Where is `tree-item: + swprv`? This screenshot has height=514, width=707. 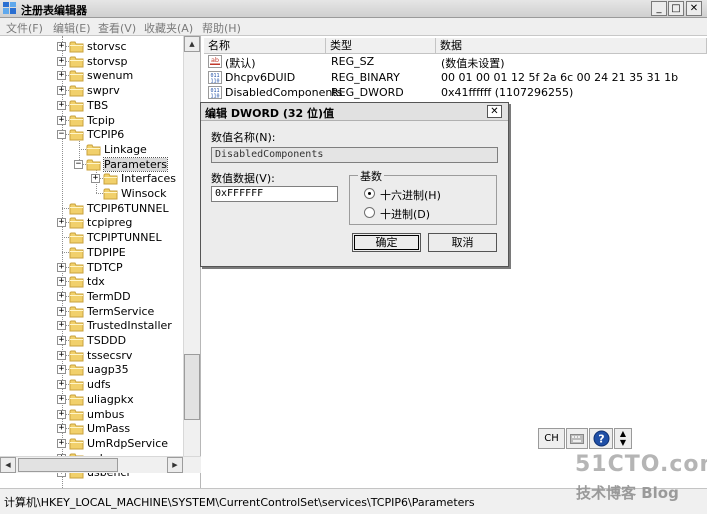 tree-item: + swprv is located at coordinates (100, 90).